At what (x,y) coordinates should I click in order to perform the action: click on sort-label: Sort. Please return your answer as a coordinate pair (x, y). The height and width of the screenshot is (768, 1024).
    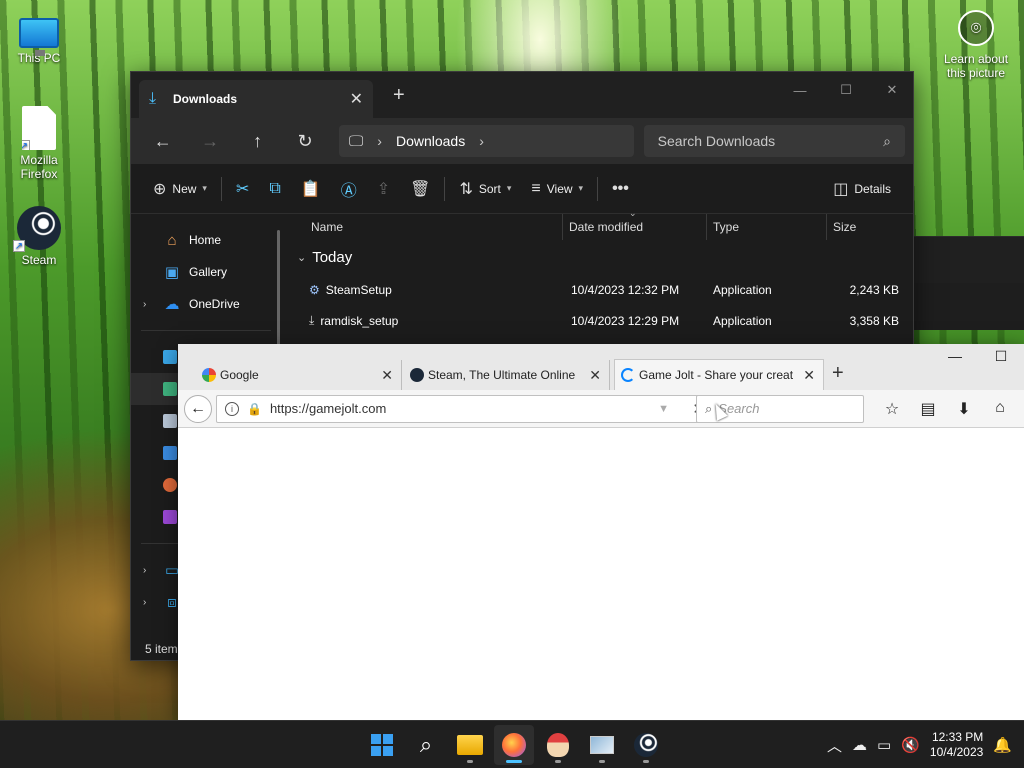
    Looking at the image, I should click on (489, 188).